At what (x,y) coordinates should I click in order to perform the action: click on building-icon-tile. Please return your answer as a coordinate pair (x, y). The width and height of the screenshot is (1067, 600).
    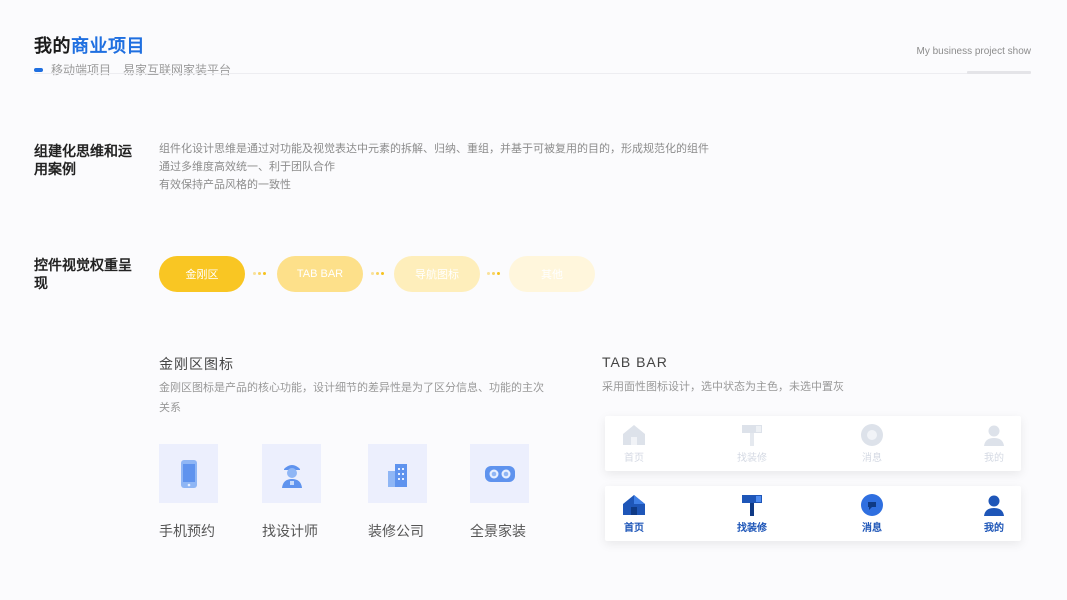
    Looking at the image, I should click on (397, 473).